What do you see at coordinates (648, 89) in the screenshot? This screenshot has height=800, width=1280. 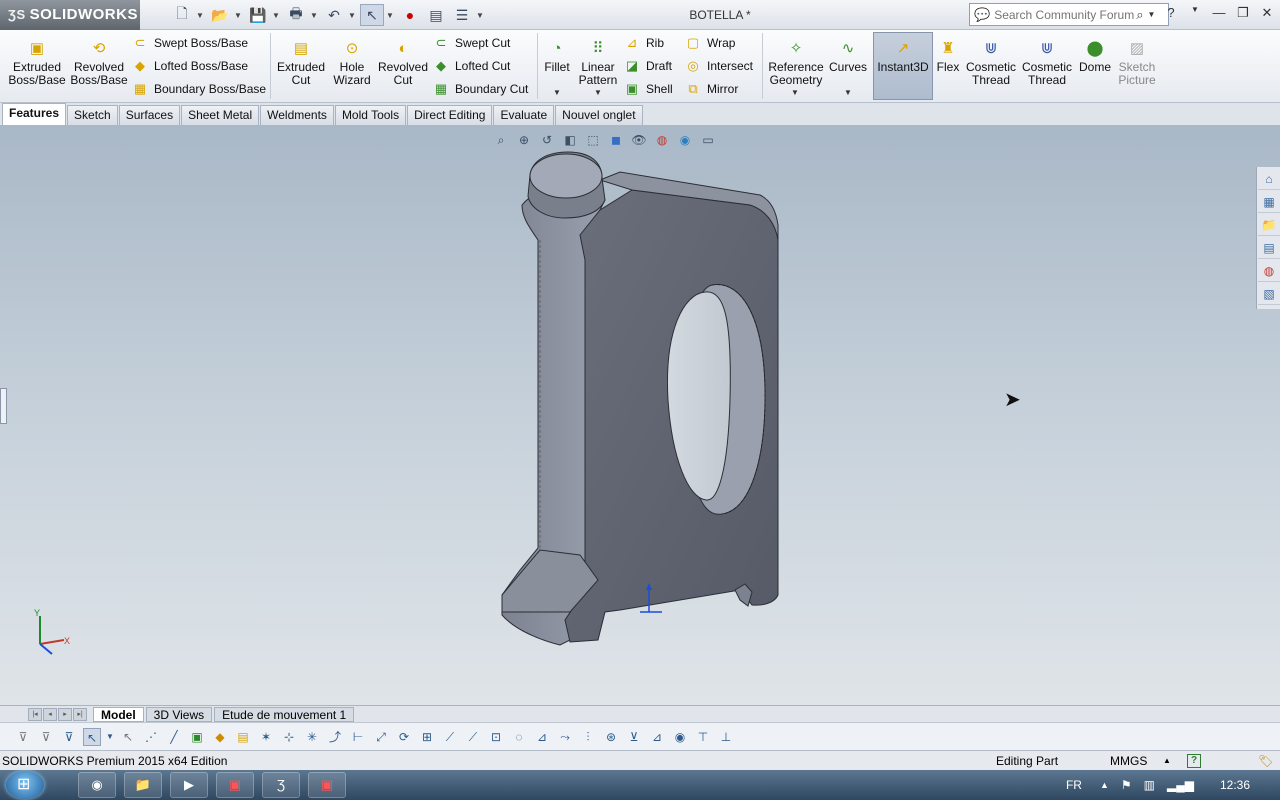 I see `shell-button: ▣ Shell` at bounding box center [648, 89].